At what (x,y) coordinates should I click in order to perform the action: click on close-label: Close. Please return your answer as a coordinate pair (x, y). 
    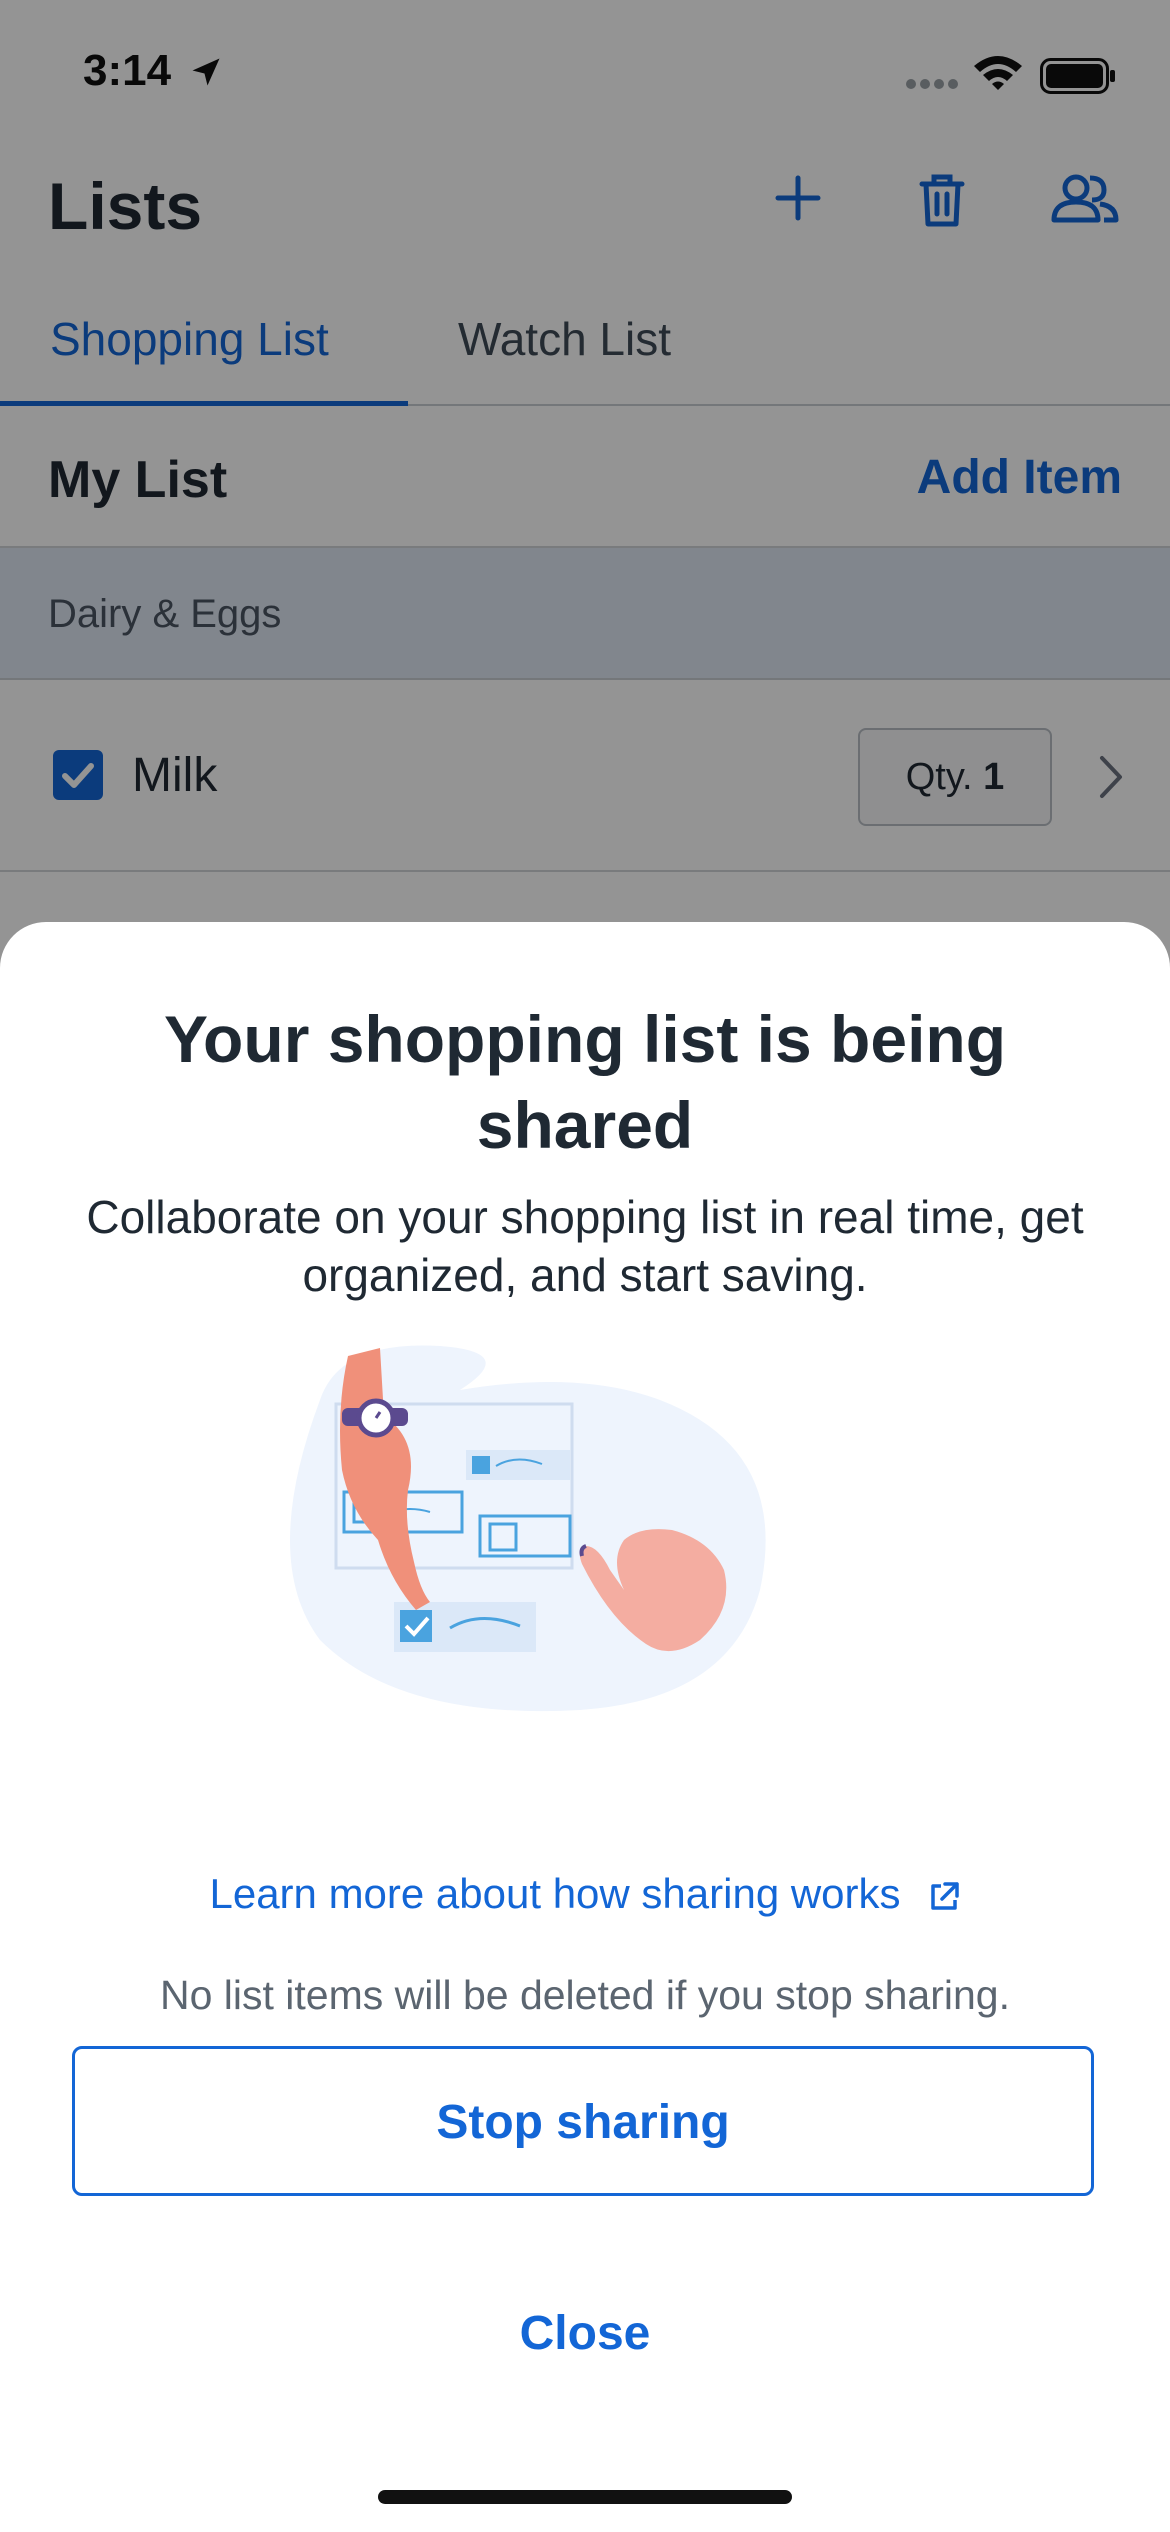
    Looking at the image, I should click on (585, 2333).